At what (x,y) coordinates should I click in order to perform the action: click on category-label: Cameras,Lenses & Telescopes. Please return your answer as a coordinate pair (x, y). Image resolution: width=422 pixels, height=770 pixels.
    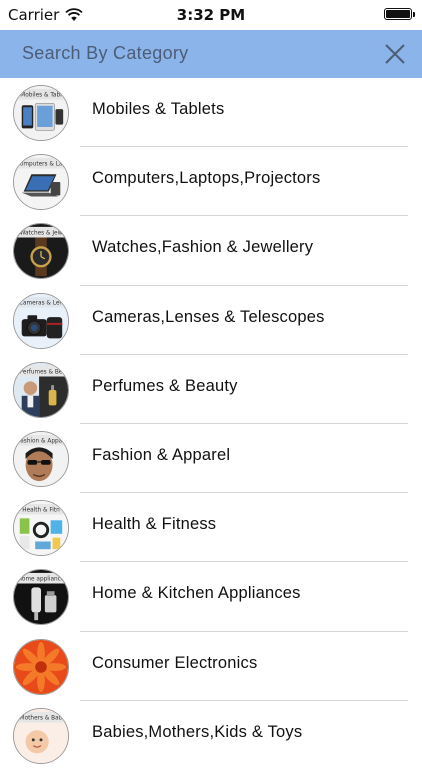
    Looking at the image, I should click on (208, 316).